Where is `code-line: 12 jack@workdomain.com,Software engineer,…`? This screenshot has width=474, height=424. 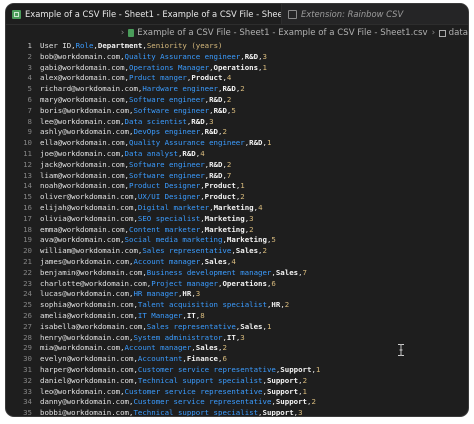 code-line: 12 jack@workdomain.com,Software engineer,… is located at coordinates (237, 165).